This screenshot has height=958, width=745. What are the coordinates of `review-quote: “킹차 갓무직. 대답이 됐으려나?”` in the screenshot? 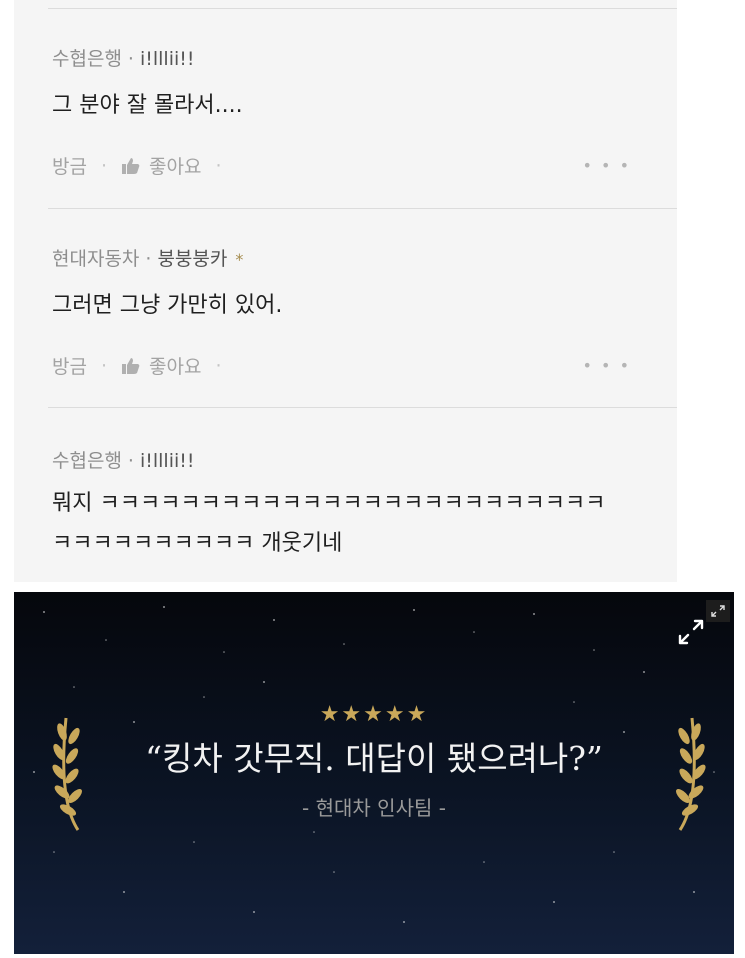 It's located at (374, 758).